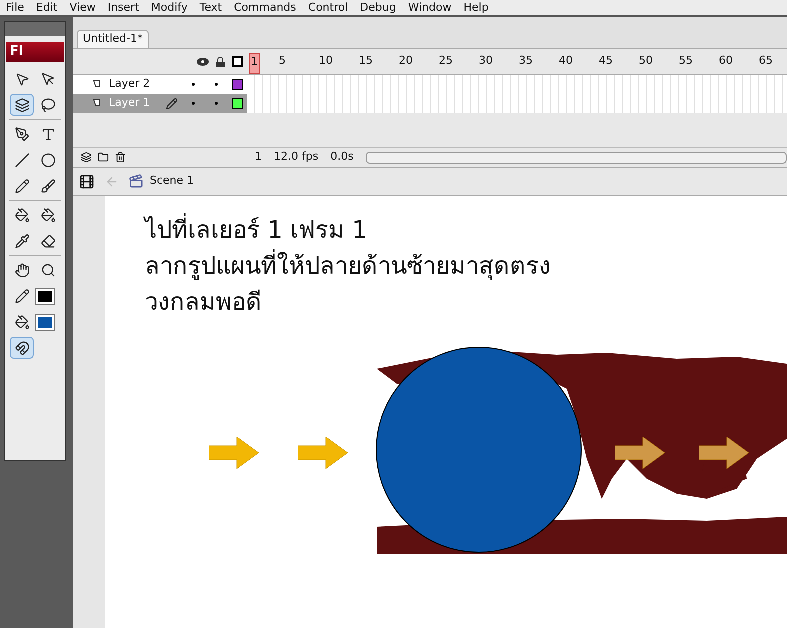 Image resolution: width=787 pixels, height=628 pixels. I want to click on frame-number: 65, so click(766, 61).